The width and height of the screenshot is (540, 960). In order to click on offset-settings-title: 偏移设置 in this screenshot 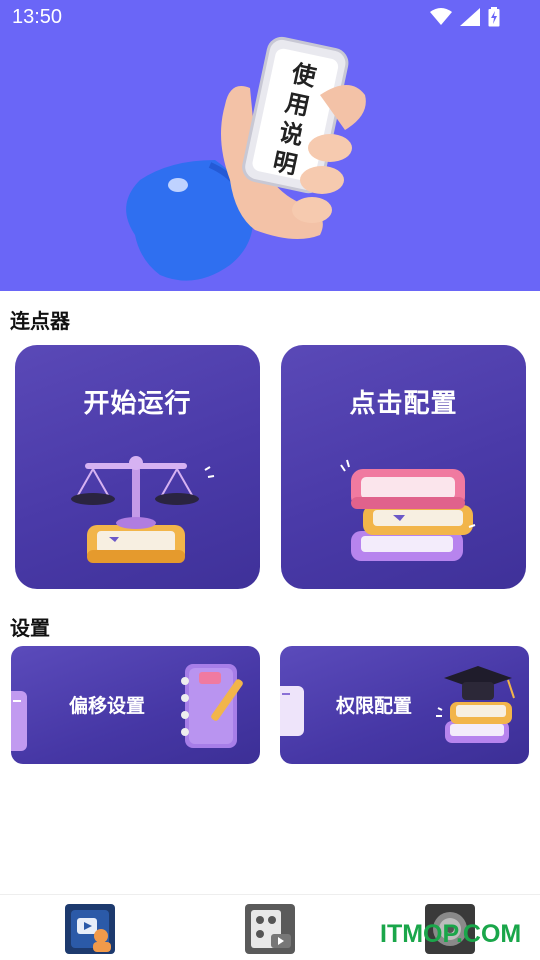, I will do `click(107, 706)`.